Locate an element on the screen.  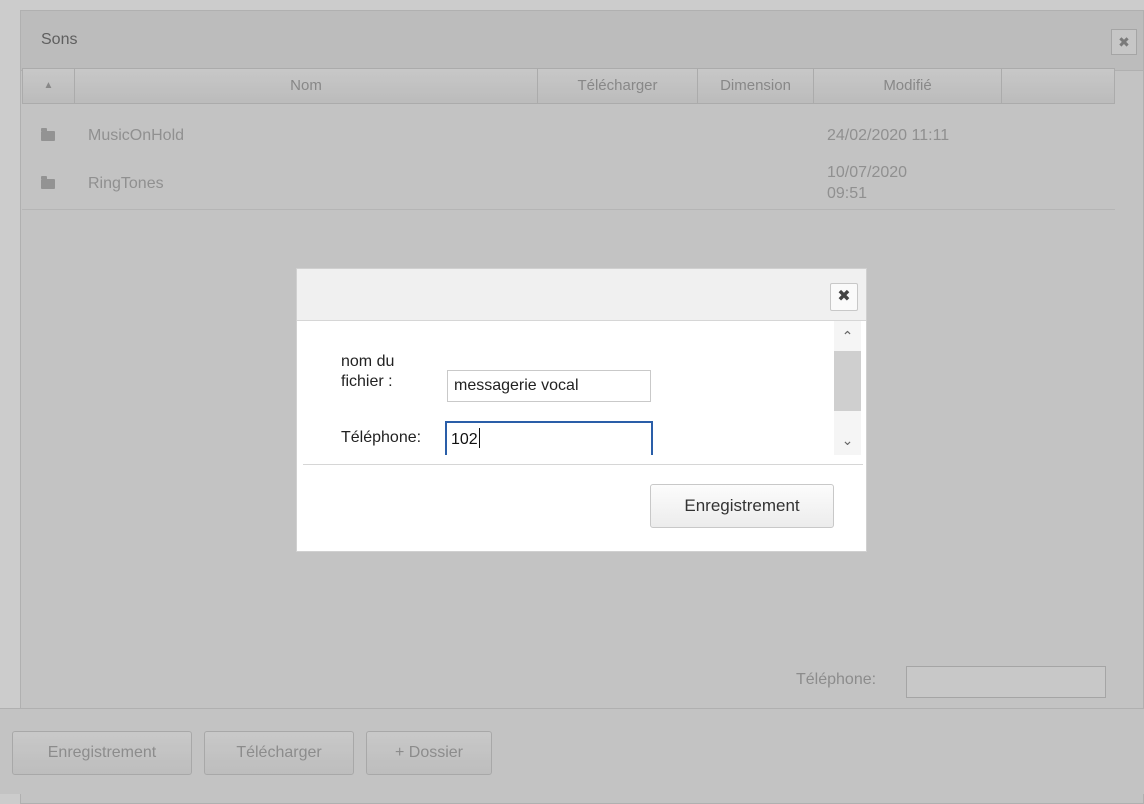
scrollbar-thumb is located at coordinates (847, 381).